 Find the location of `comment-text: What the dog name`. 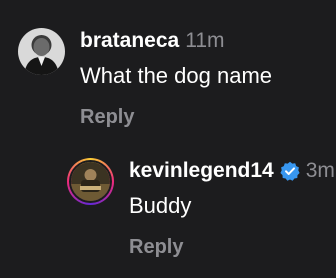

comment-text: What the dog name is located at coordinates (176, 75).